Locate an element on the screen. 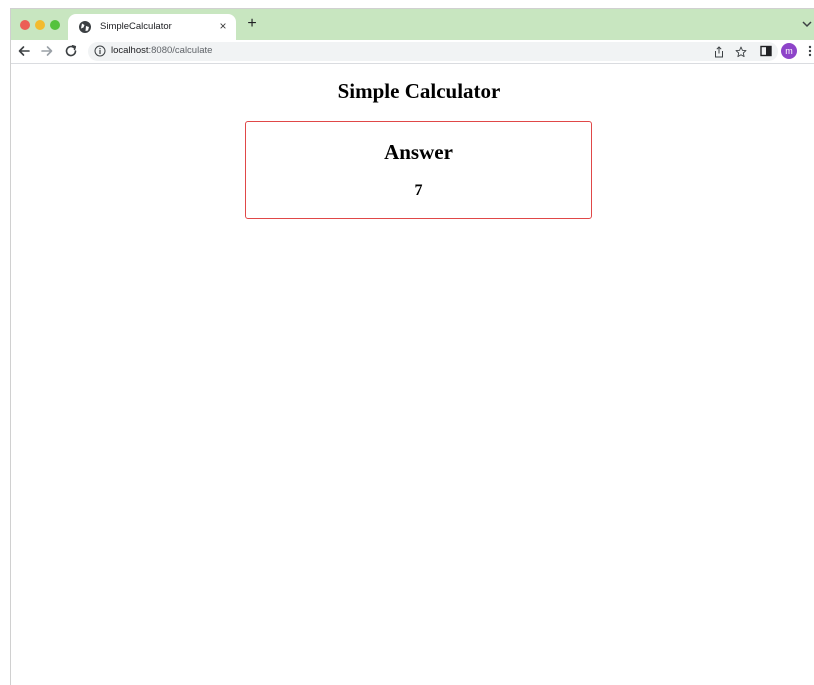 The height and width of the screenshot is (685, 814). tab-strip: SimpleCalculator × + is located at coordinates (412, 24).